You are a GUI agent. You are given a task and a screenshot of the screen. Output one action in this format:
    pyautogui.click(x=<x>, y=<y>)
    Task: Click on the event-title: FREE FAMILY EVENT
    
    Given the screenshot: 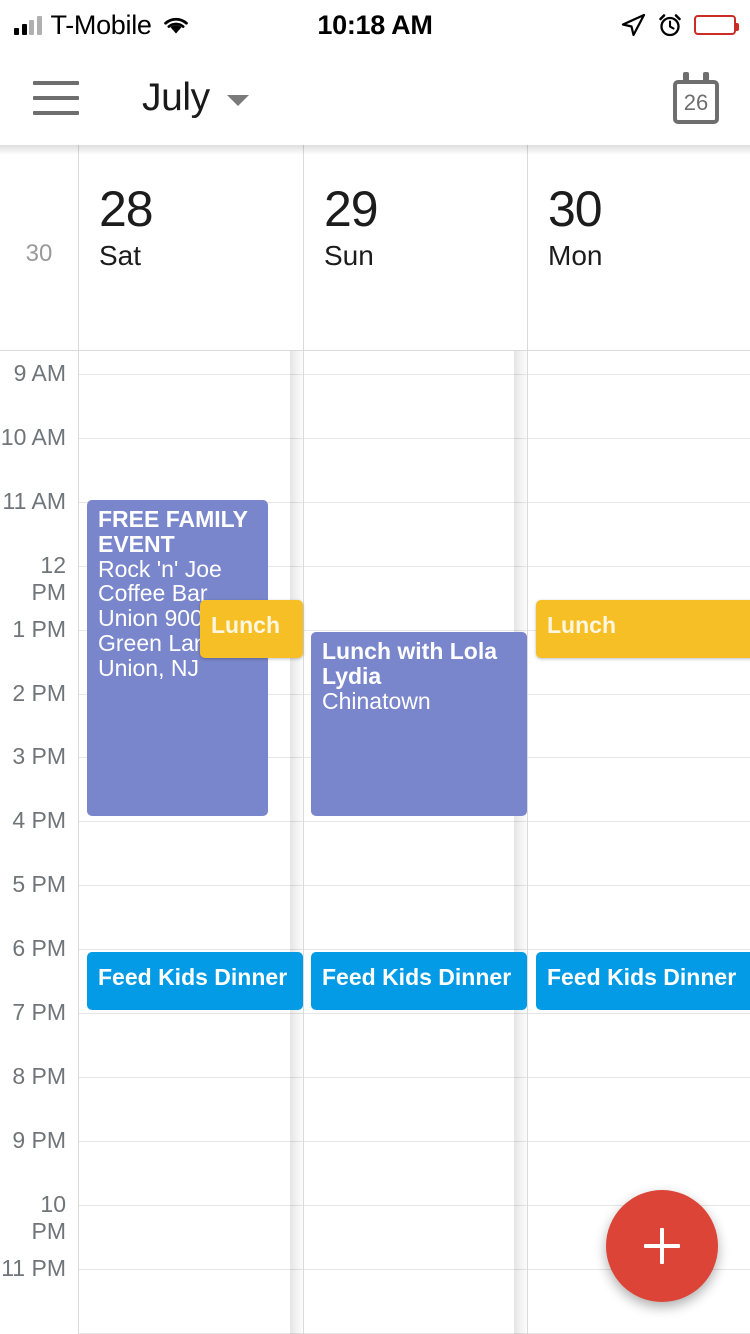 What is the action you would take?
    pyautogui.click(x=173, y=531)
    